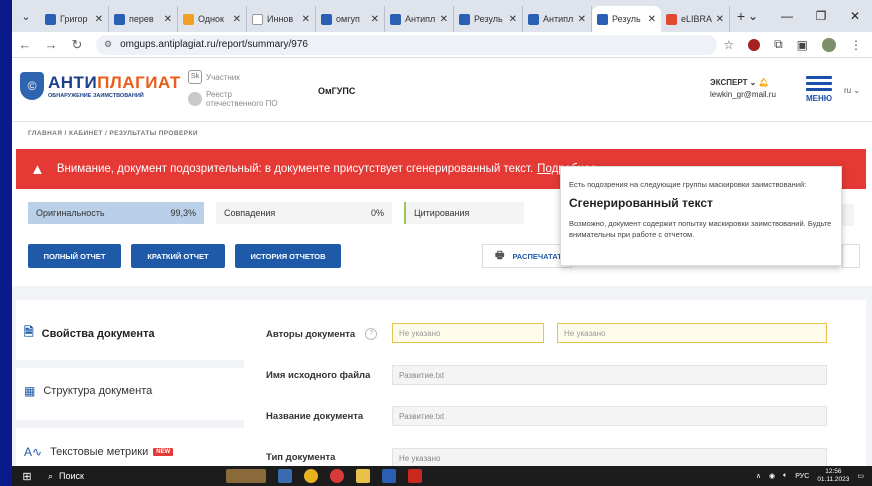 The height and width of the screenshot is (486, 872). Describe the element at coordinates (246, 476) in the screenshot. I see `news-widget-icon` at that location.